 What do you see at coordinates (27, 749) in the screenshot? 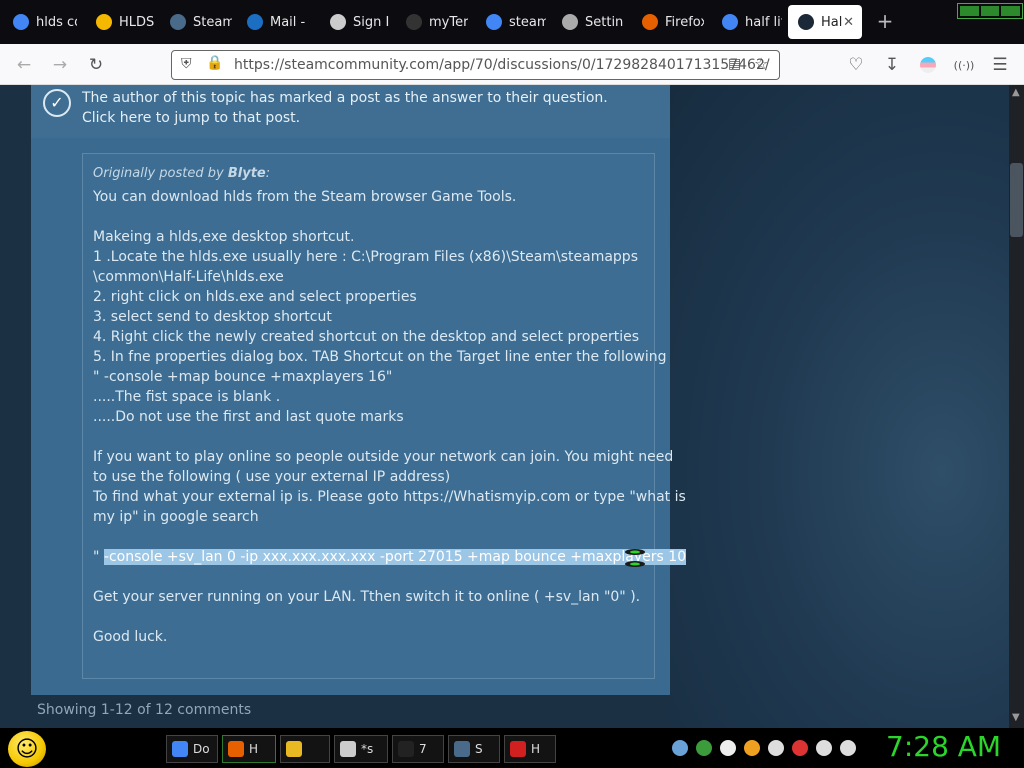
I see `start-button: ☺` at bounding box center [27, 749].